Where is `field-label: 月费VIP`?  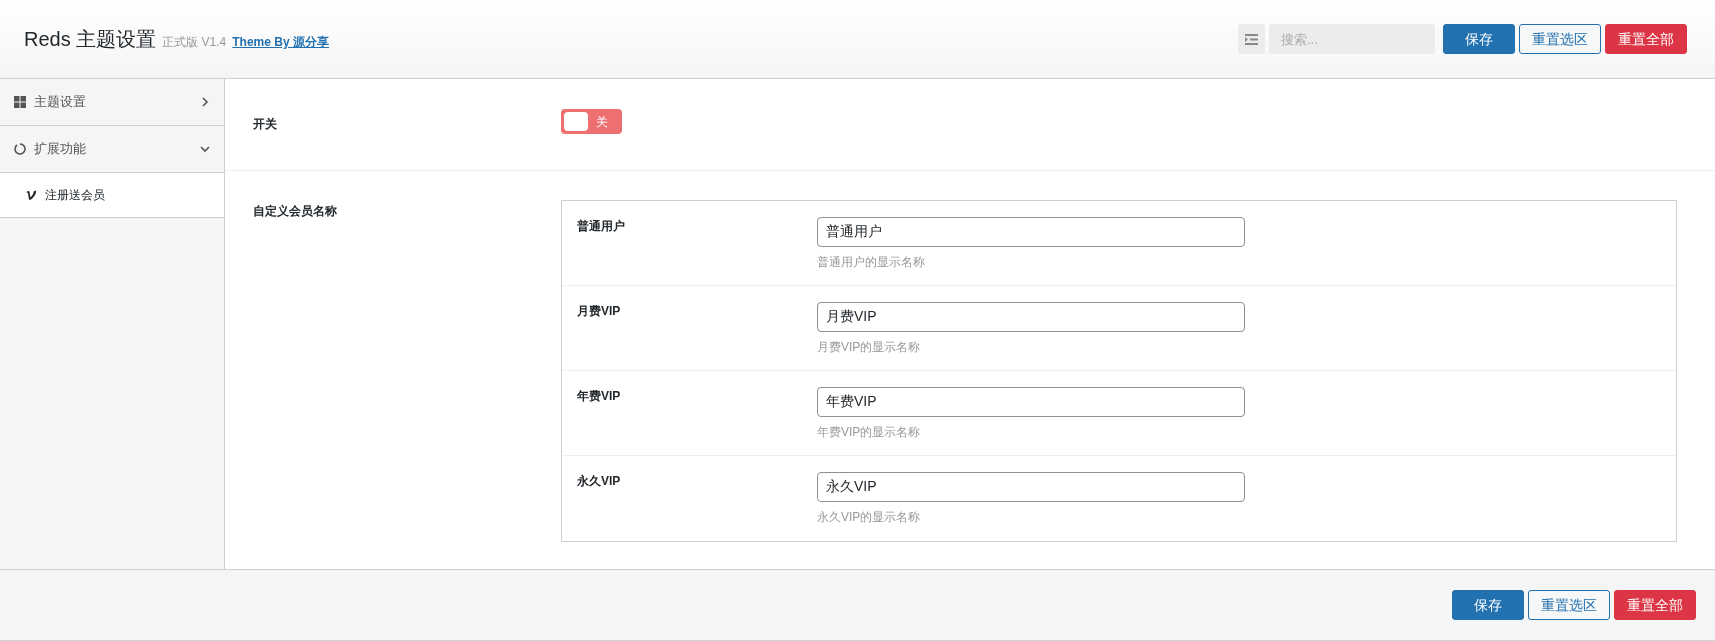 field-label: 月费VIP is located at coordinates (599, 311).